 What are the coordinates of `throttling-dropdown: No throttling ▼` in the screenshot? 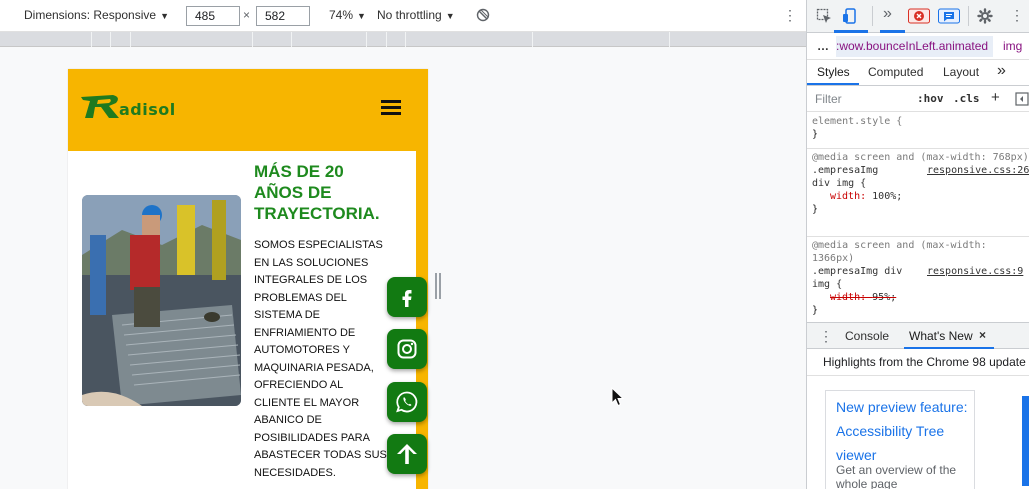 It's located at (416, 15).